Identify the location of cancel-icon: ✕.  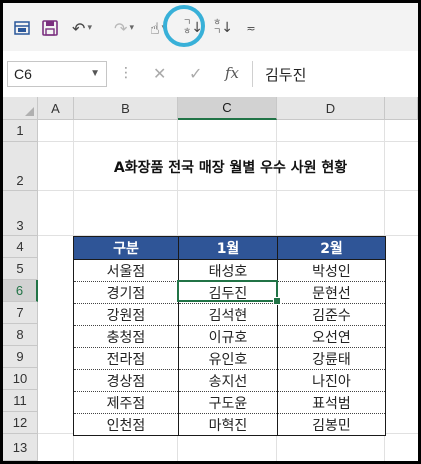
(159, 73).